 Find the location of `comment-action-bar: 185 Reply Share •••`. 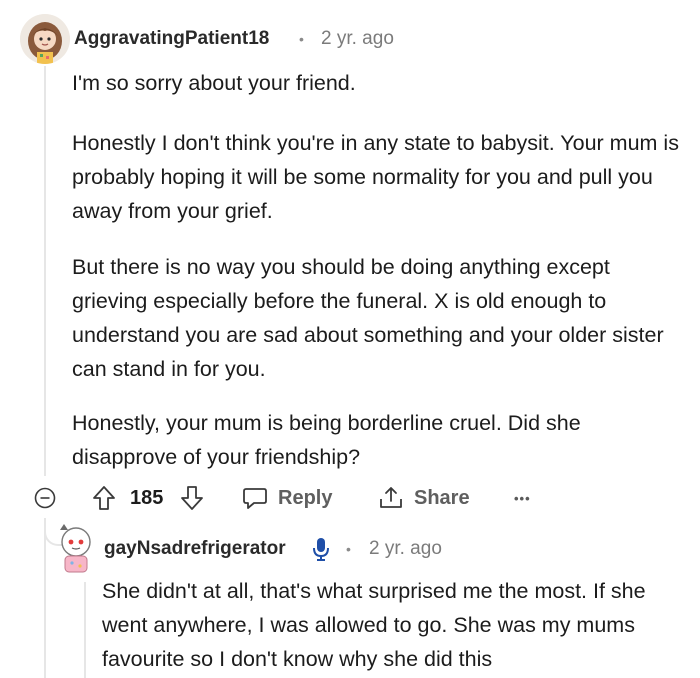

comment-action-bar: 185 Reply Share ••• is located at coordinates (350, 498).